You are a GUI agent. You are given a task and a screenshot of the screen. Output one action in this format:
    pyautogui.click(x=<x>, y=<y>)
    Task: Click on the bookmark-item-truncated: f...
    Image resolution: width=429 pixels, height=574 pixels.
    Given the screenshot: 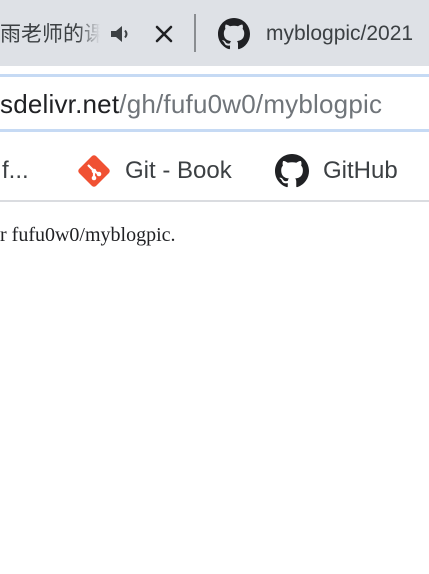 What is the action you would take?
    pyautogui.click(x=15, y=171)
    